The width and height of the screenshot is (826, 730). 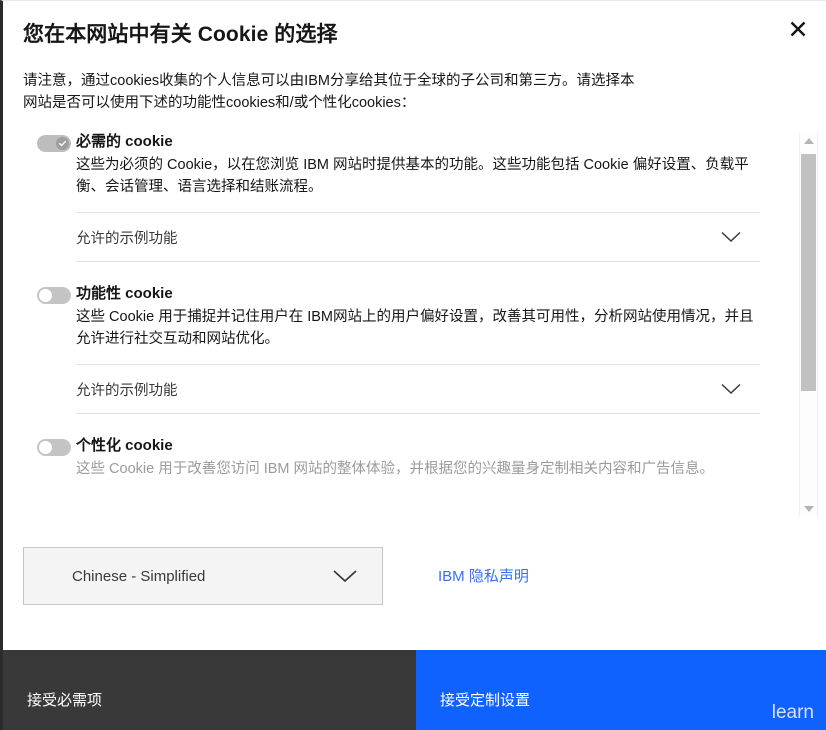 I want to click on toggle-functional-cookie, so click(x=54, y=296).